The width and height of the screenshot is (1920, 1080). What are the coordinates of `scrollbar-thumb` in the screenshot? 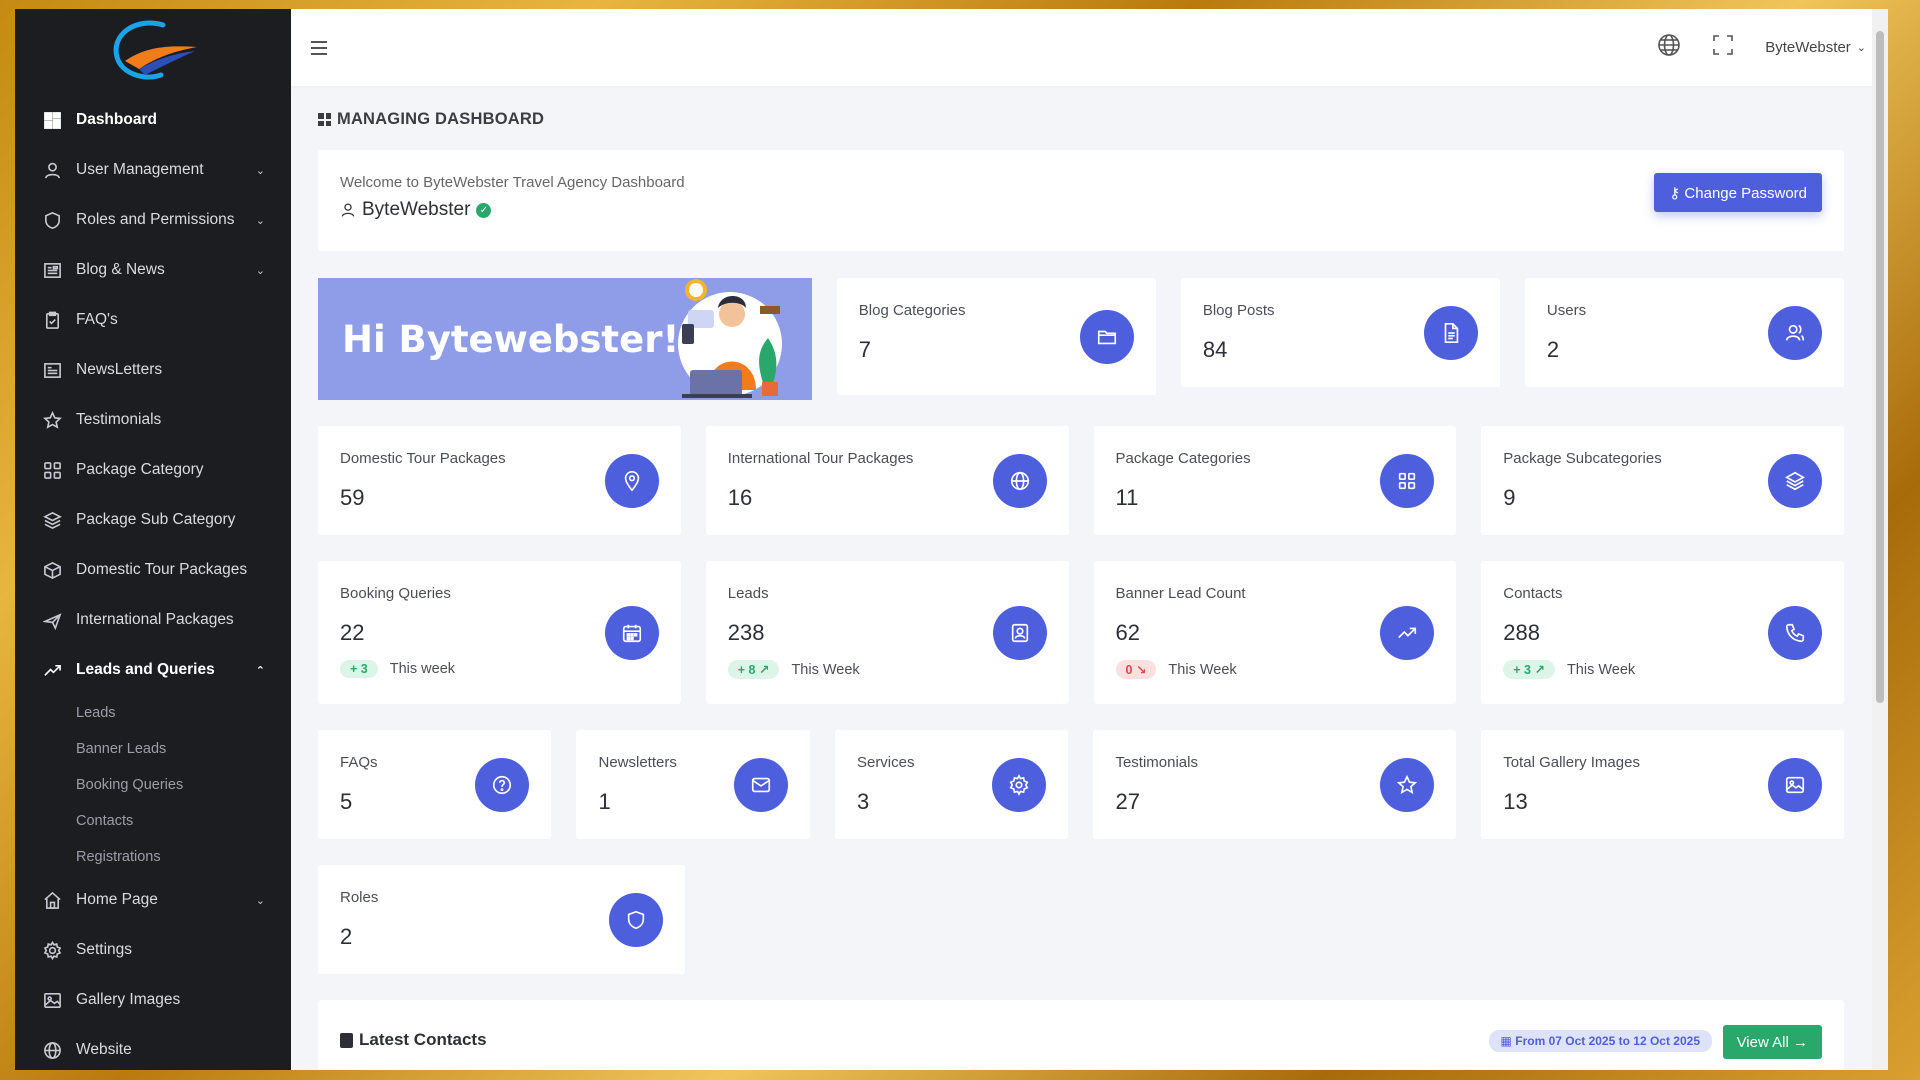 It's located at (1880, 367).